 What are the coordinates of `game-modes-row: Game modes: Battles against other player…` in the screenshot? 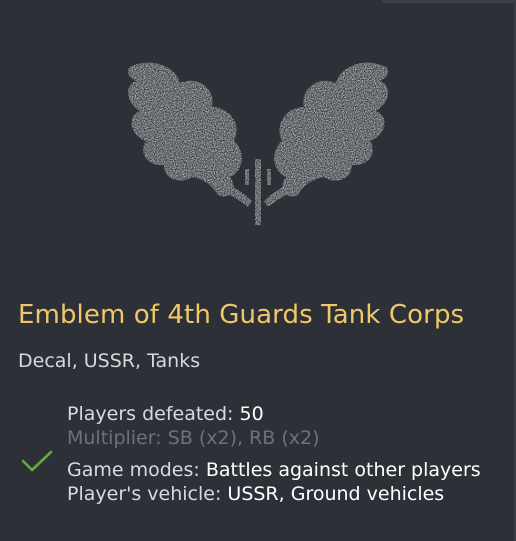 It's located at (290, 470).